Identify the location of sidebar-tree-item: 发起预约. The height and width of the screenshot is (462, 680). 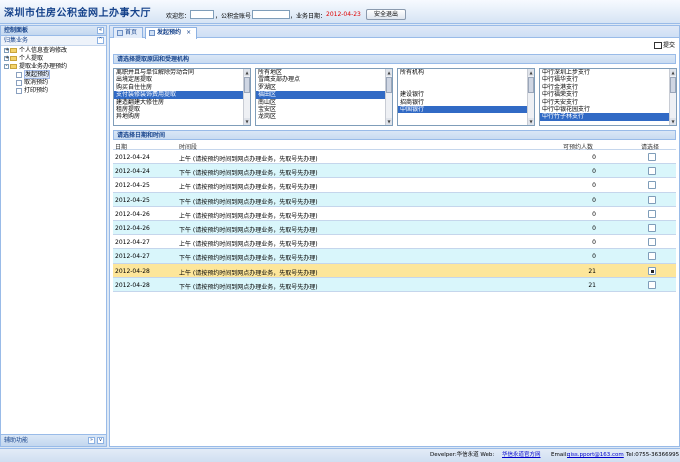
(53, 74).